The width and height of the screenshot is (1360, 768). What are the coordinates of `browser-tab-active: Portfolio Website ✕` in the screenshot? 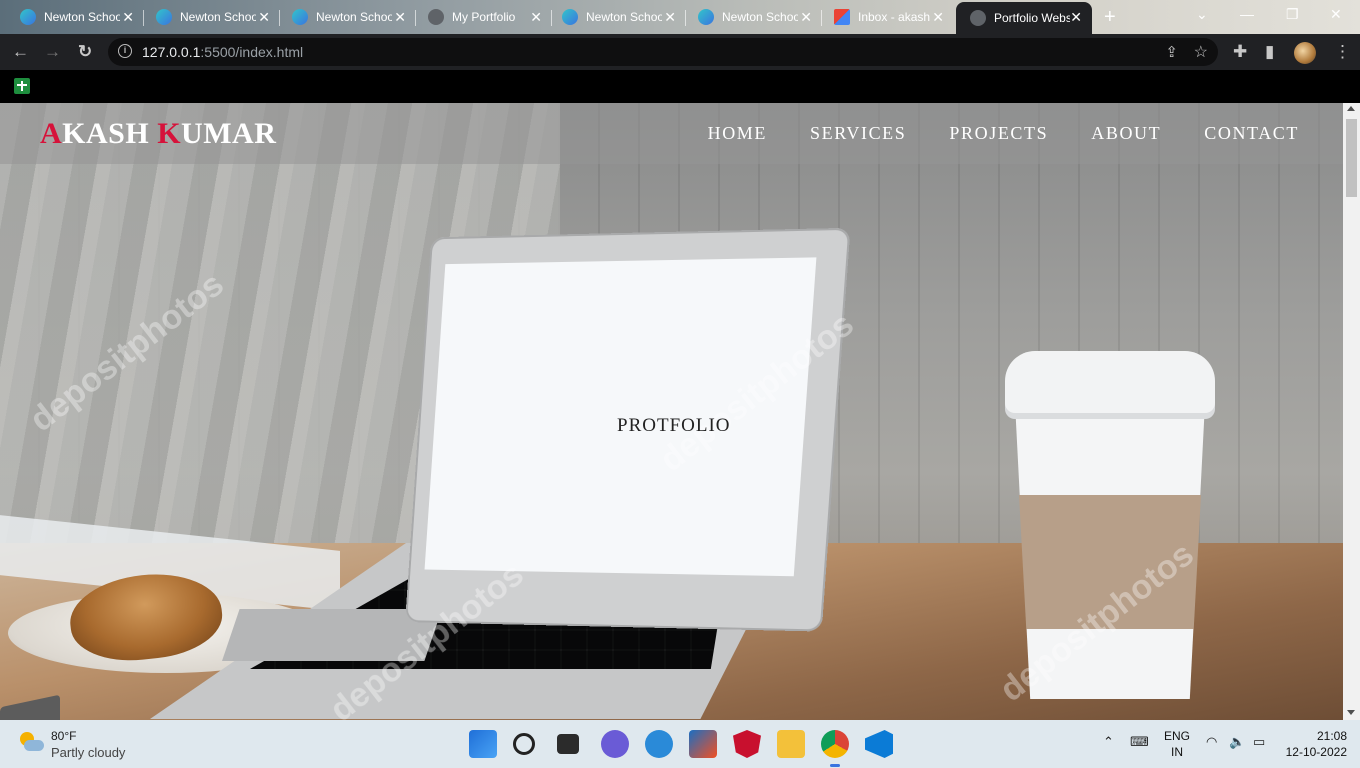 It's located at (1024, 18).